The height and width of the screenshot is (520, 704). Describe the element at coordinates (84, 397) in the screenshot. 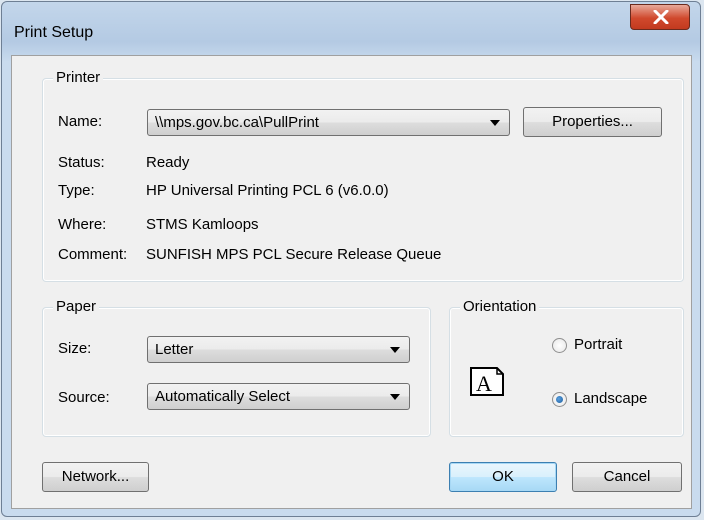

I see `paper-source-label: Source:` at that location.